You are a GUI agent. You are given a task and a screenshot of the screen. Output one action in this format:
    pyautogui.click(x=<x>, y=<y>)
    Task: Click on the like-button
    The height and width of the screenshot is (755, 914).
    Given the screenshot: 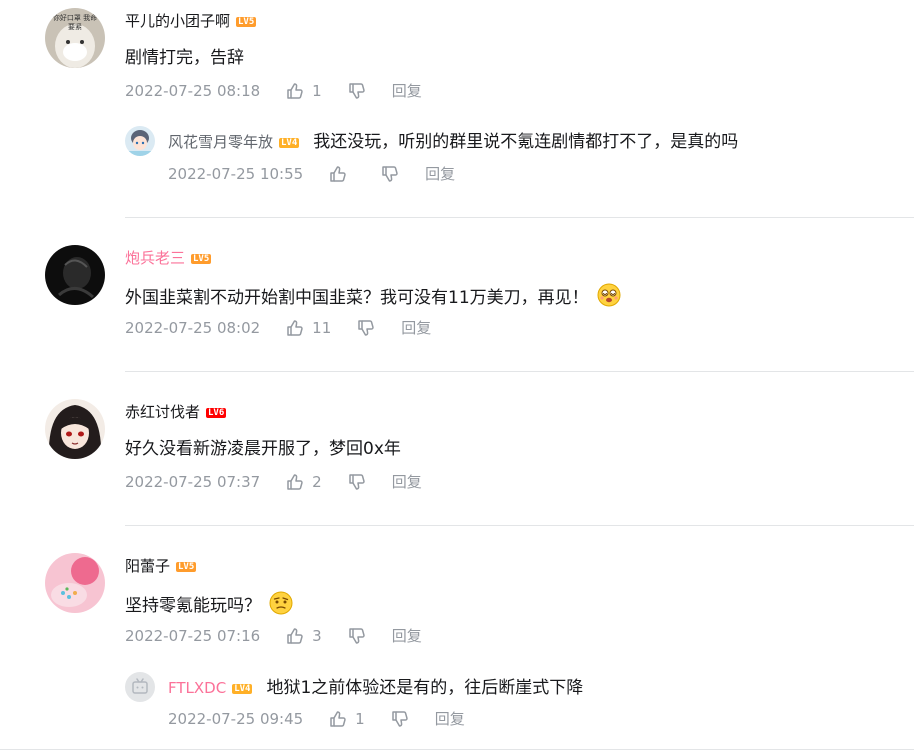 What is the action you would take?
    pyautogui.click(x=342, y=174)
    